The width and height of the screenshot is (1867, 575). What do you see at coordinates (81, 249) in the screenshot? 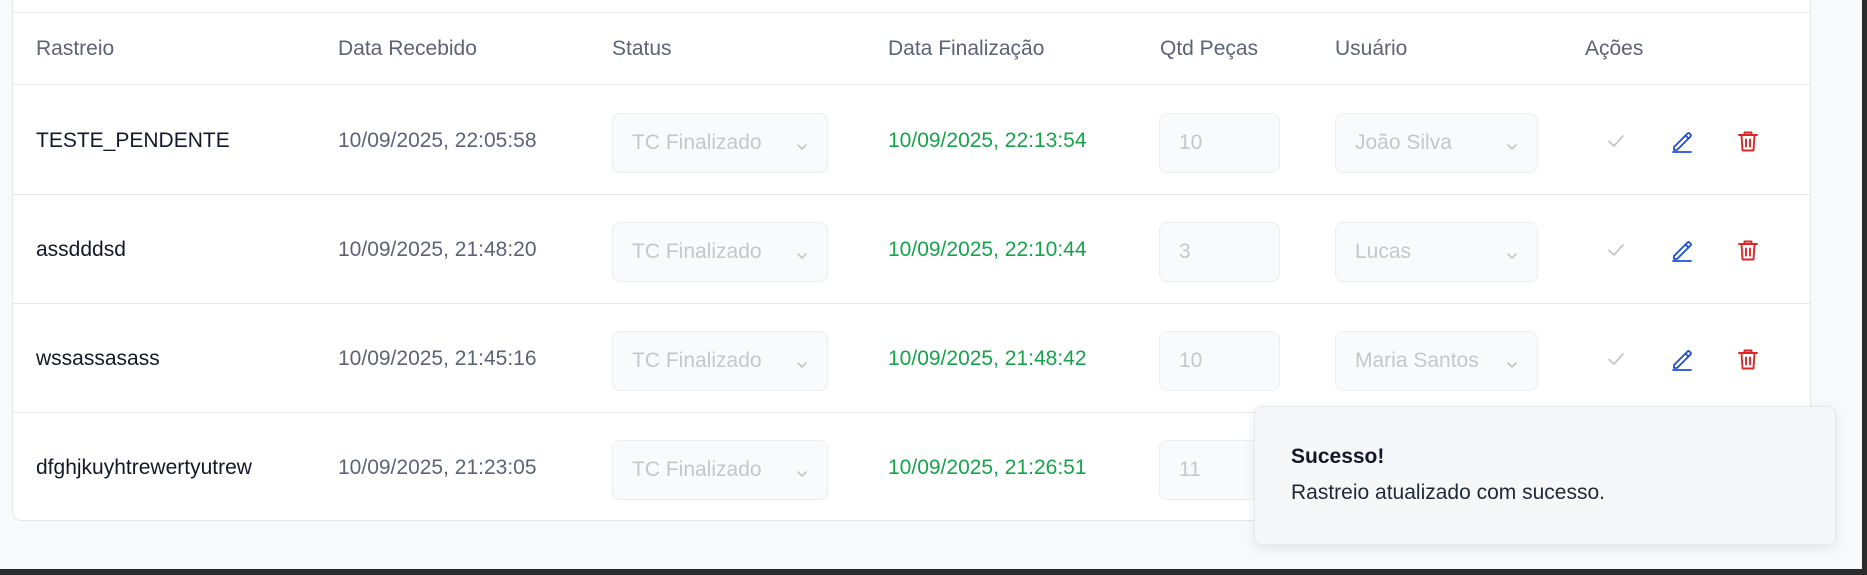
I see `cell-rastreio: assdddsd` at bounding box center [81, 249].